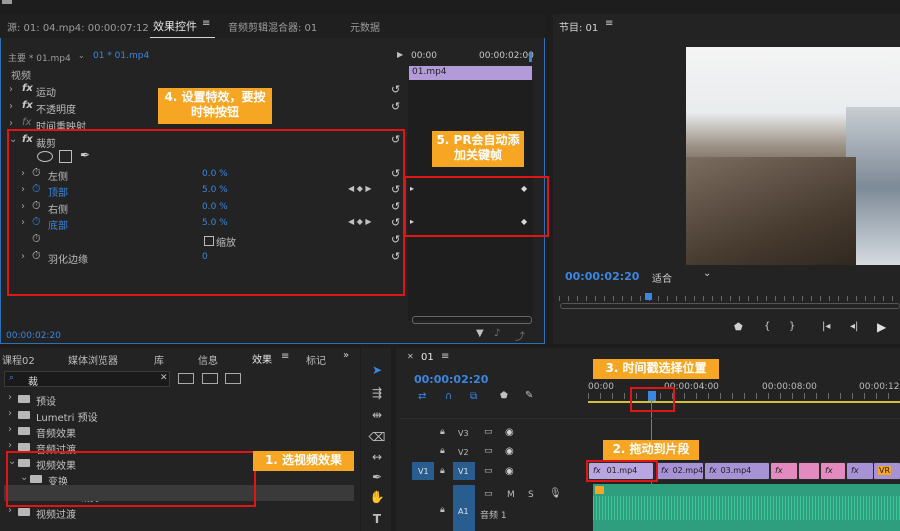  Describe the element at coordinates (93, 359) in the screenshot. I see `tab-media-browser: 媒体浏览器` at that location.